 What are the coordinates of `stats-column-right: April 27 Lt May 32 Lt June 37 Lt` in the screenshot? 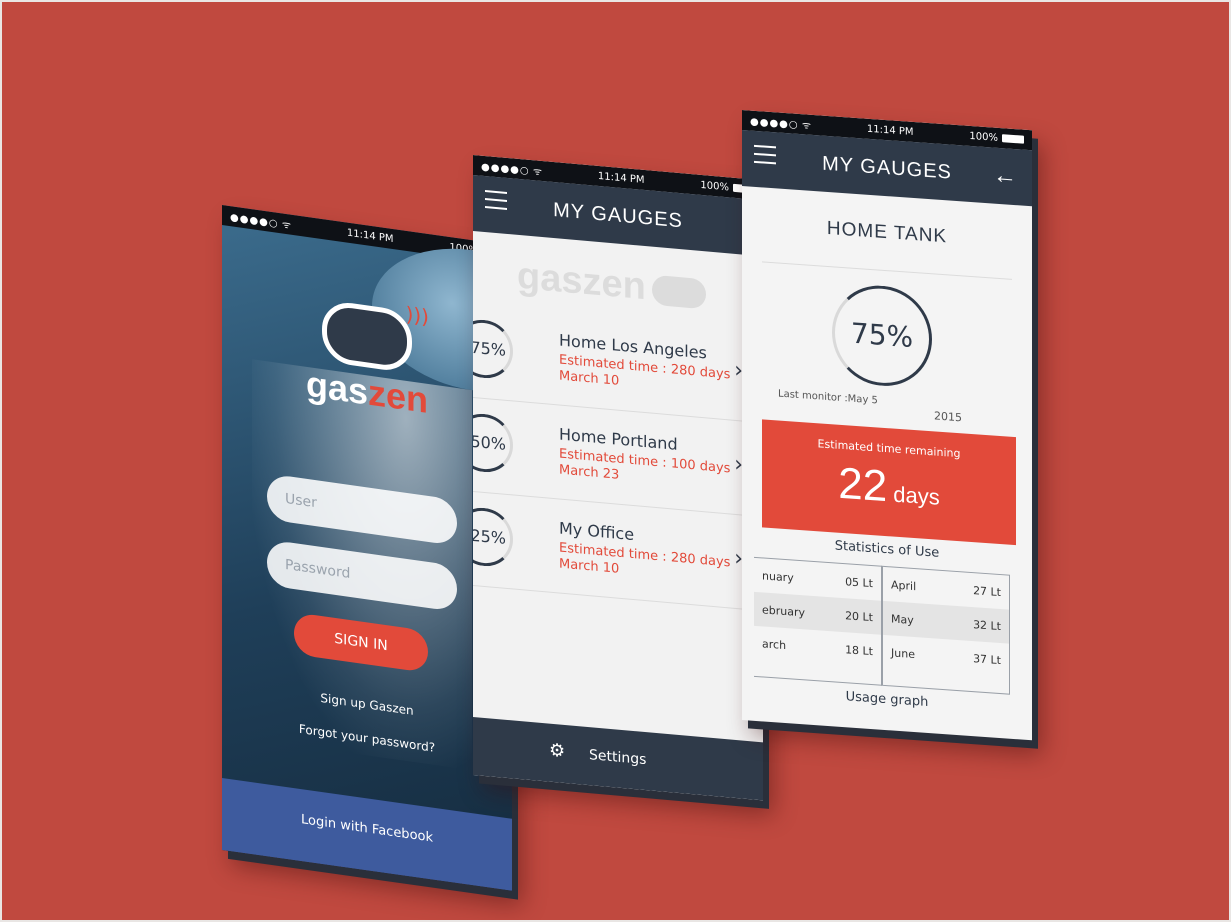 It's located at (946, 630).